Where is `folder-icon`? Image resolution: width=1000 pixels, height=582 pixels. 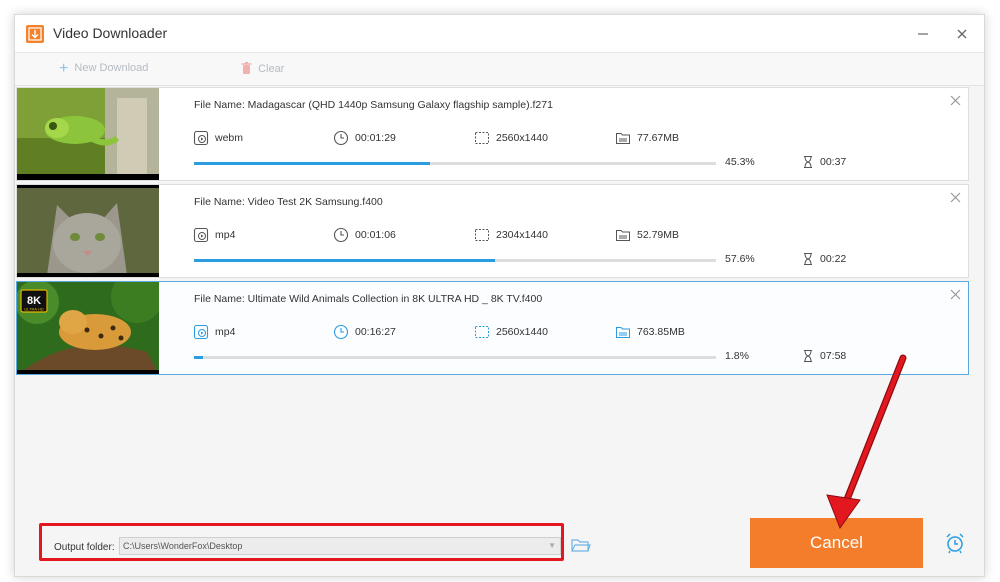 folder-icon is located at coordinates (581, 545).